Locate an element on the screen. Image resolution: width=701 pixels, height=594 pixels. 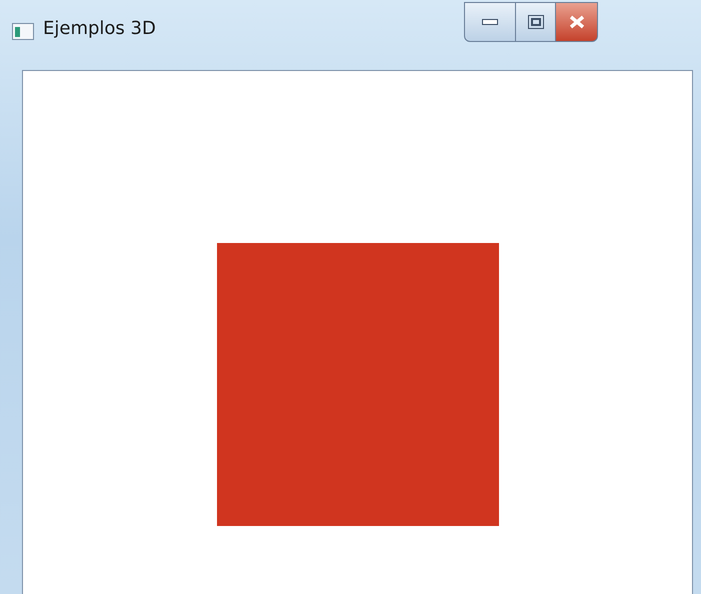
close-button is located at coordinates (577, 22).